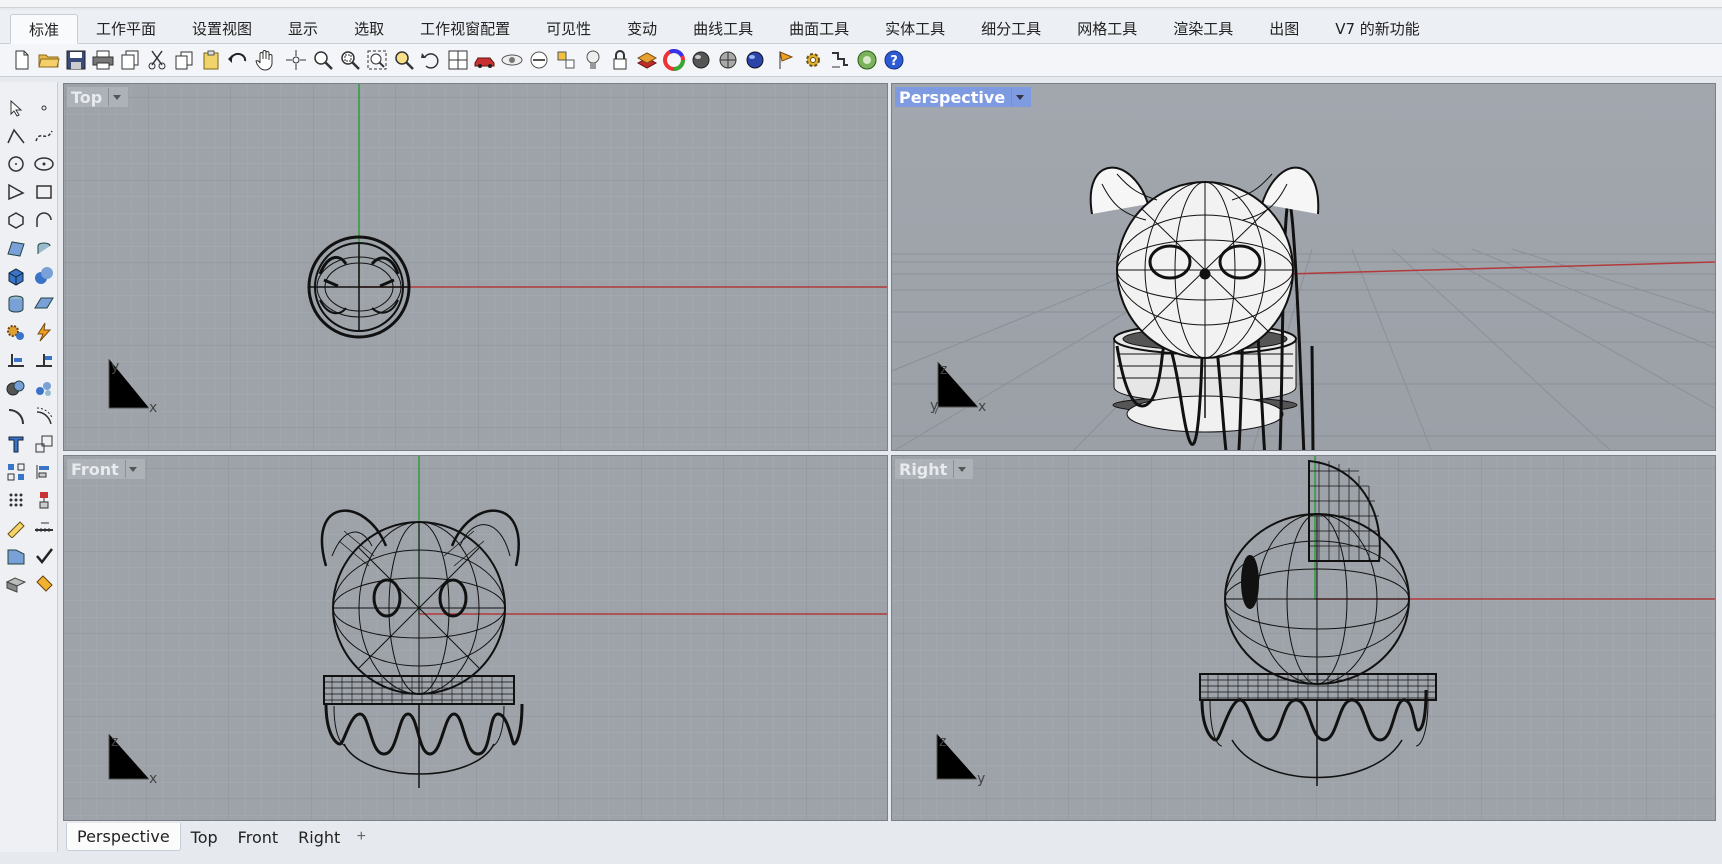 The image size is (1722, 864). Describe the element at coordinates (727, 60) in the screenshot. I see `rendered-sphere-icon` at that location.